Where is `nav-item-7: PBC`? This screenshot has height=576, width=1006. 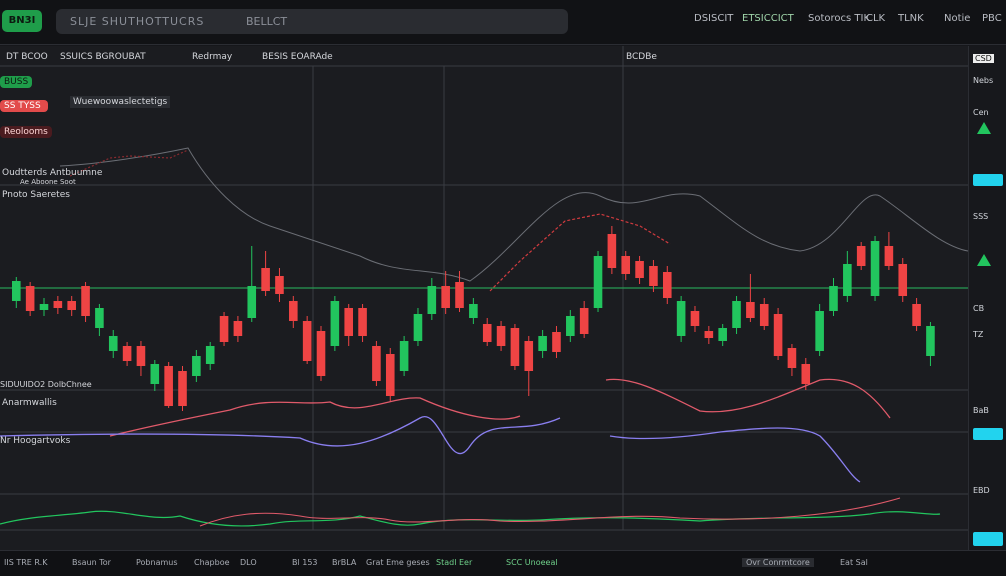
nav-item-7: PBC is located at coordinates (992, 18).